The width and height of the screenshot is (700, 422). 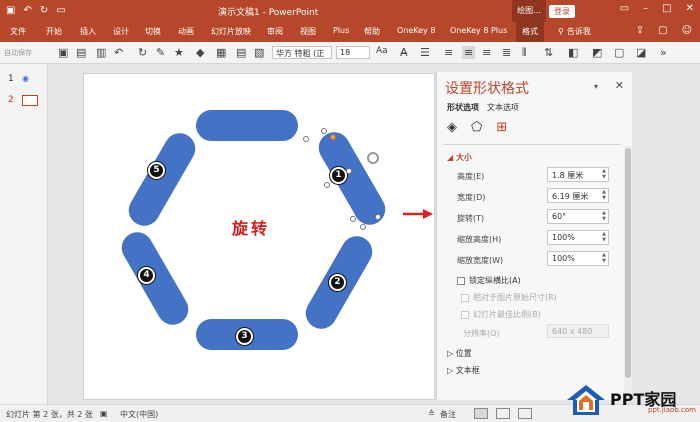 What do you see at coordinates (640, 30) in the screenshot?
I see `share-icon: ⇪` at bounding box center [640, 30].